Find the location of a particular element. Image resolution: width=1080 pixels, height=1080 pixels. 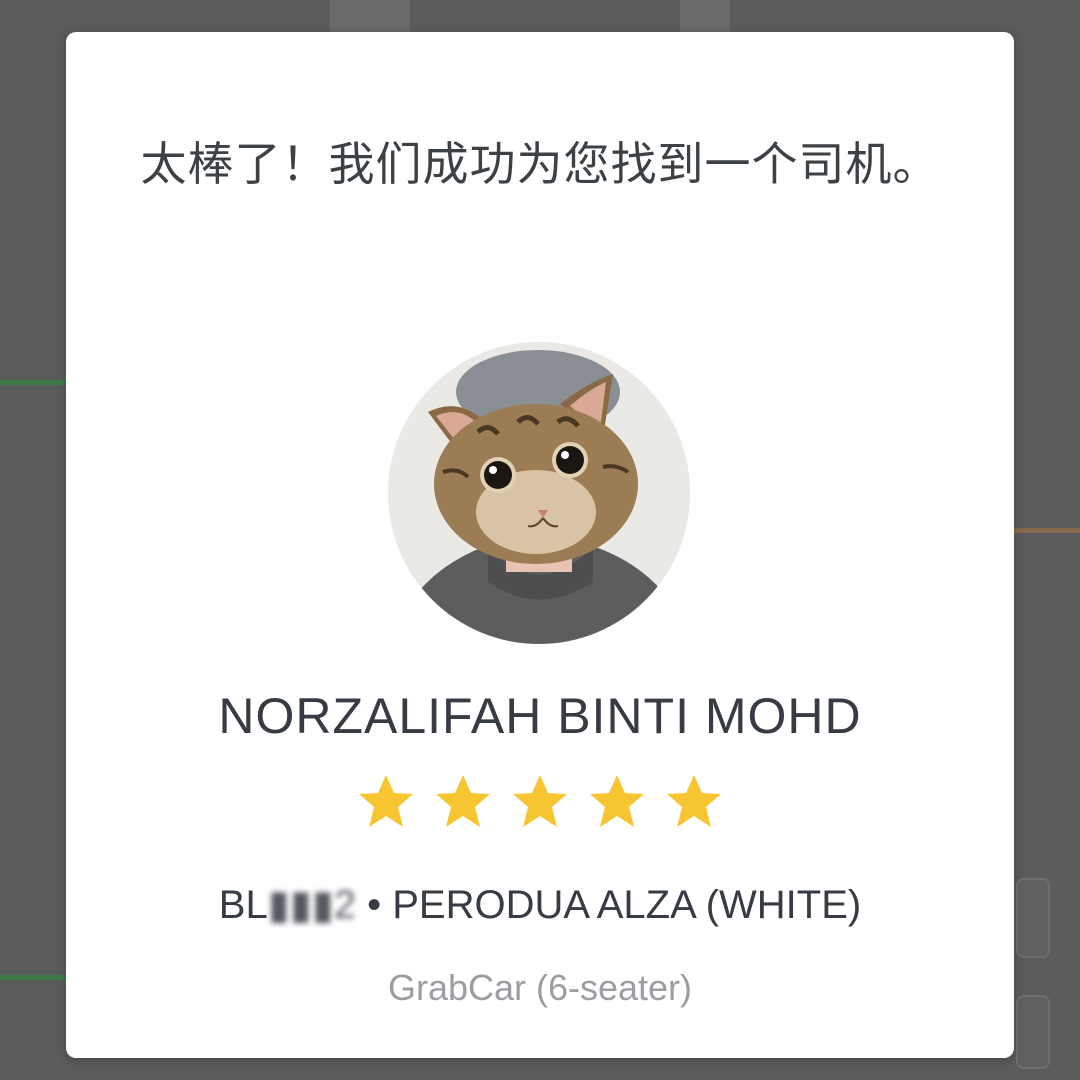

vehicle-model: • PERODUA ALZA (WHITE) is located at coordinates (614, 905).